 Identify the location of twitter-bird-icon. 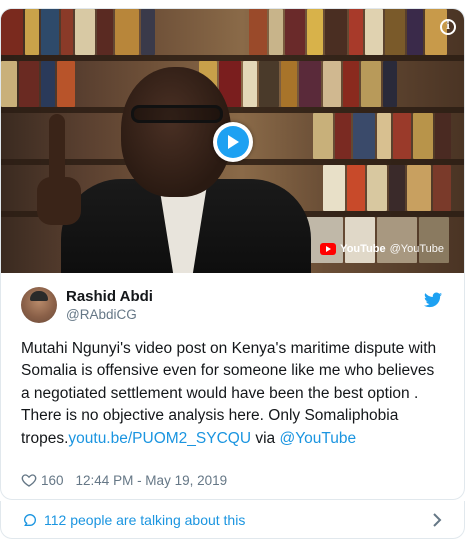
(433, 300).